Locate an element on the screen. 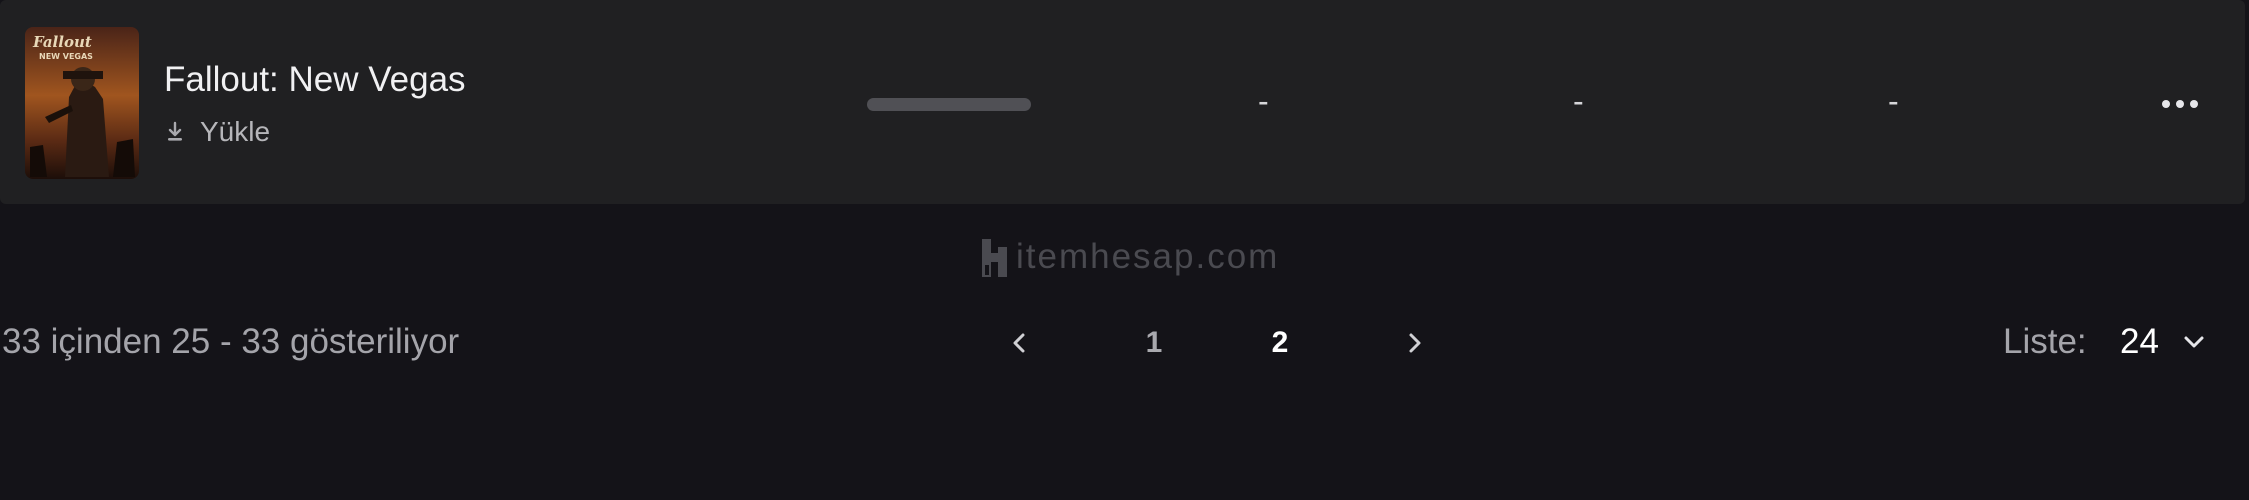 This screenshot has width=2249, height=500. game-cover-image: Fallout NEW VEGAS is located at coordinates (82, 103).